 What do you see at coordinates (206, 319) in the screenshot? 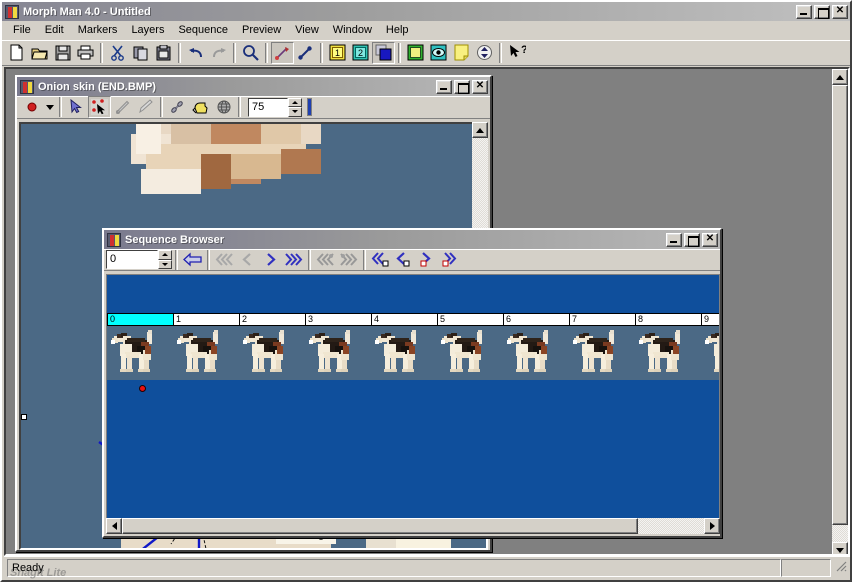
I see `ruler-cell: 1` at bounding box center [206, 319].